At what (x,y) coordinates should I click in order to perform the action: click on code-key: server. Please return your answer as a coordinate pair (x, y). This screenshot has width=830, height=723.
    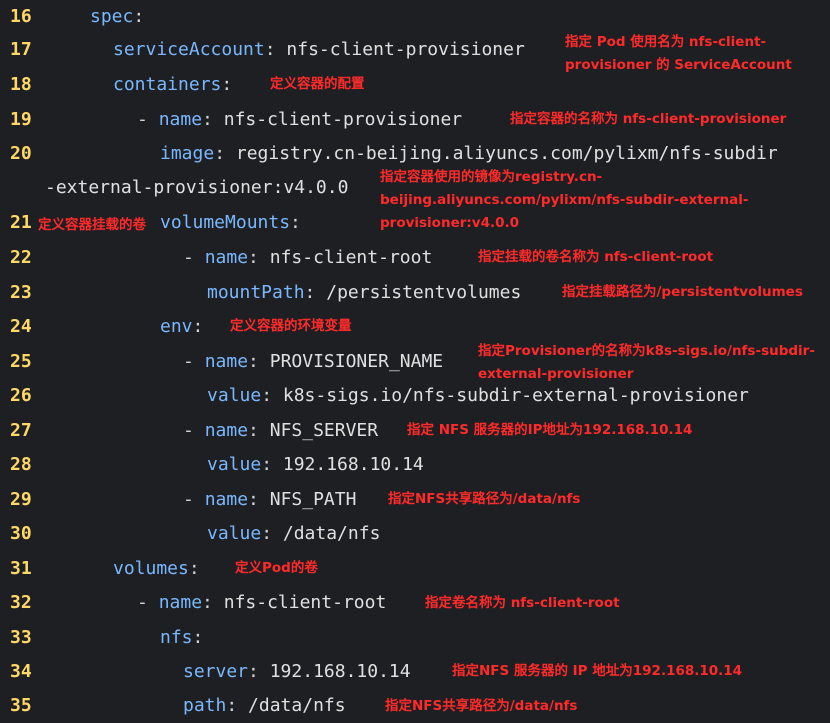
    Looking at the image, I should click on (216, 671).